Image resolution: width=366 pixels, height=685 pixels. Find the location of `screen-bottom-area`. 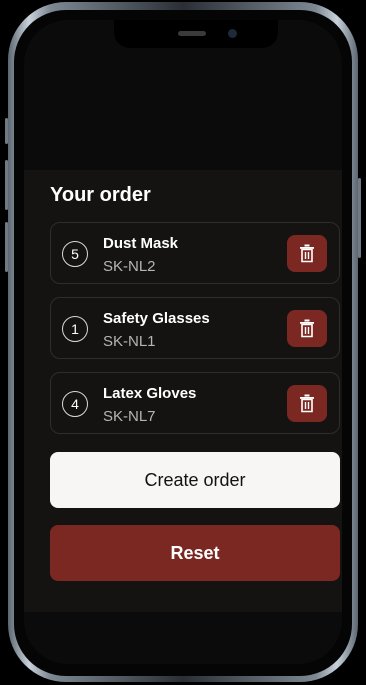

screen-bottom-area is located at coordinates (183, 638).